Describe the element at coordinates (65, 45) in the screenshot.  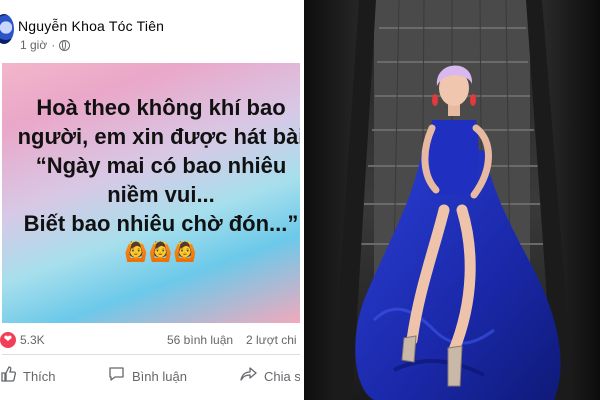
I see `globe-icon` at that location.